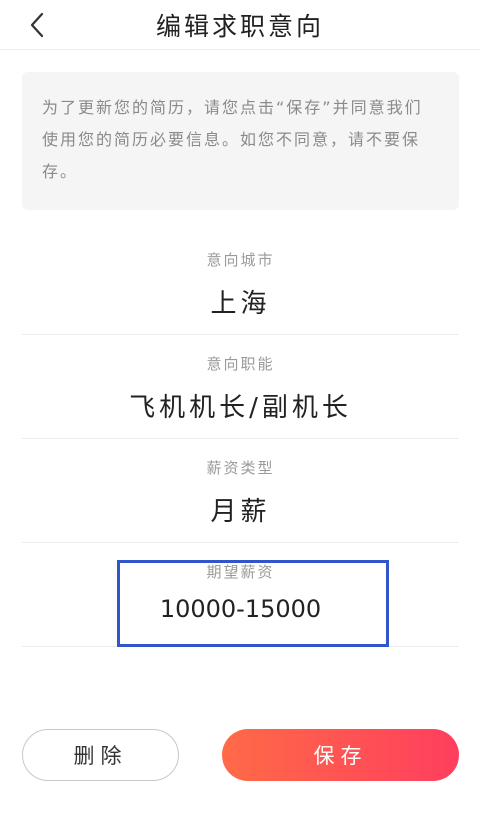 This screenshot has height=820, width=480. I want to click on field-target-function: 意向职能 飞机机长/副机长, so click(240, 387).